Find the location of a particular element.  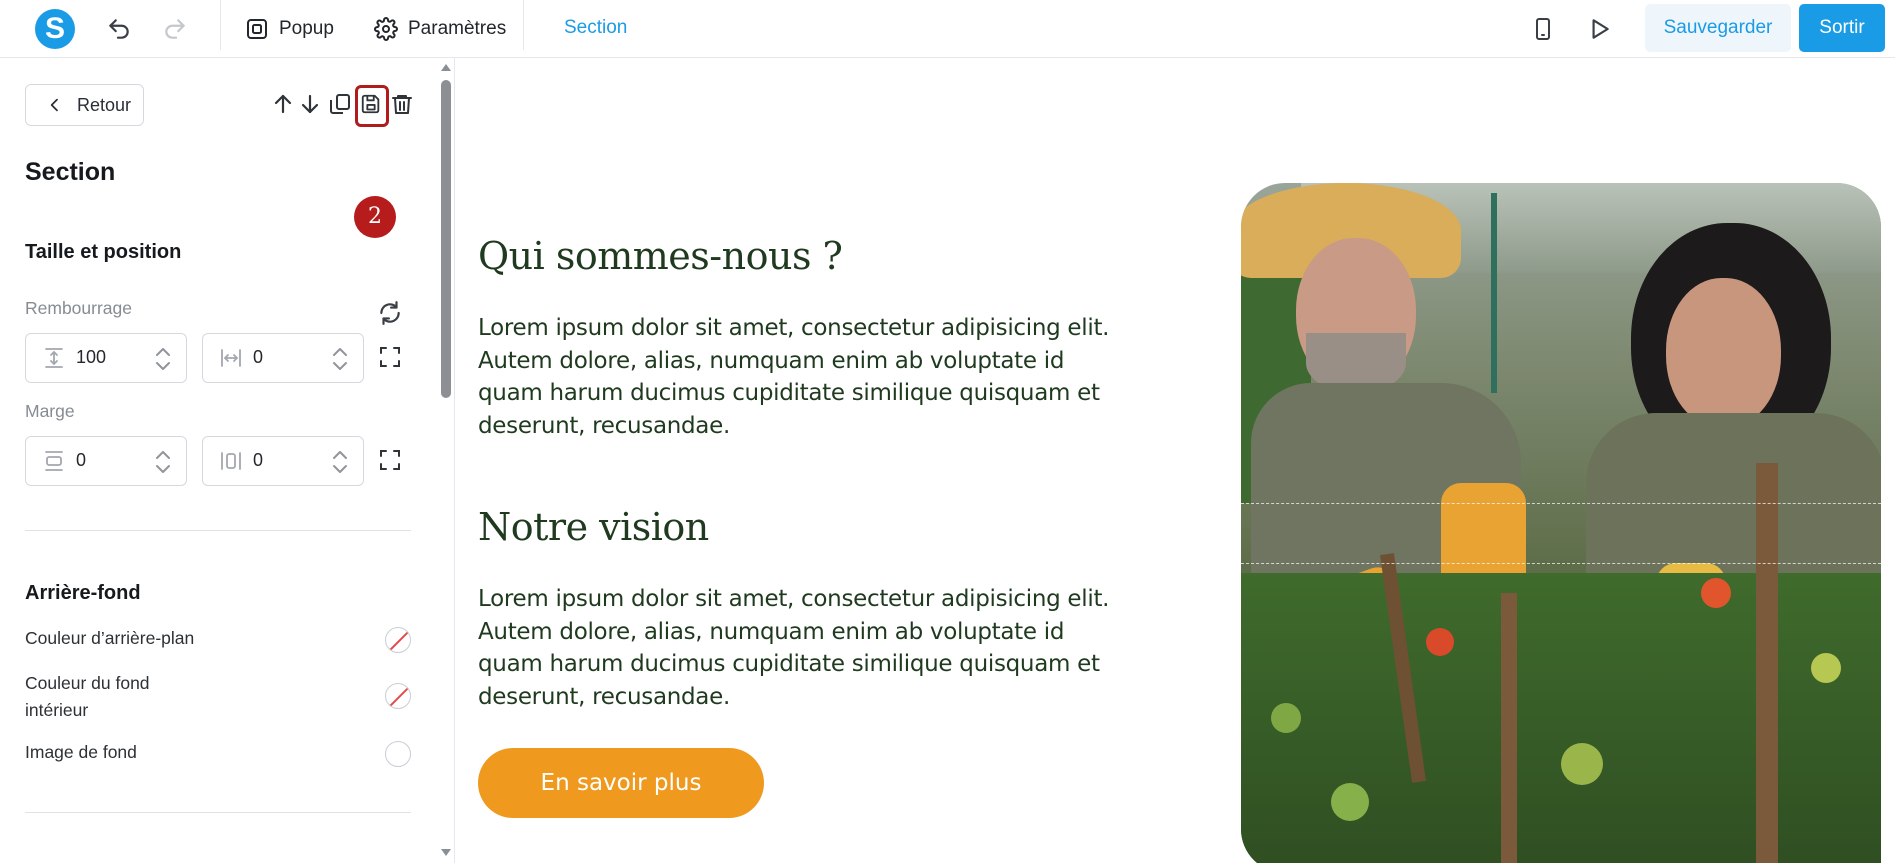

play-preview-icon is located at coordinates (1599, 29).